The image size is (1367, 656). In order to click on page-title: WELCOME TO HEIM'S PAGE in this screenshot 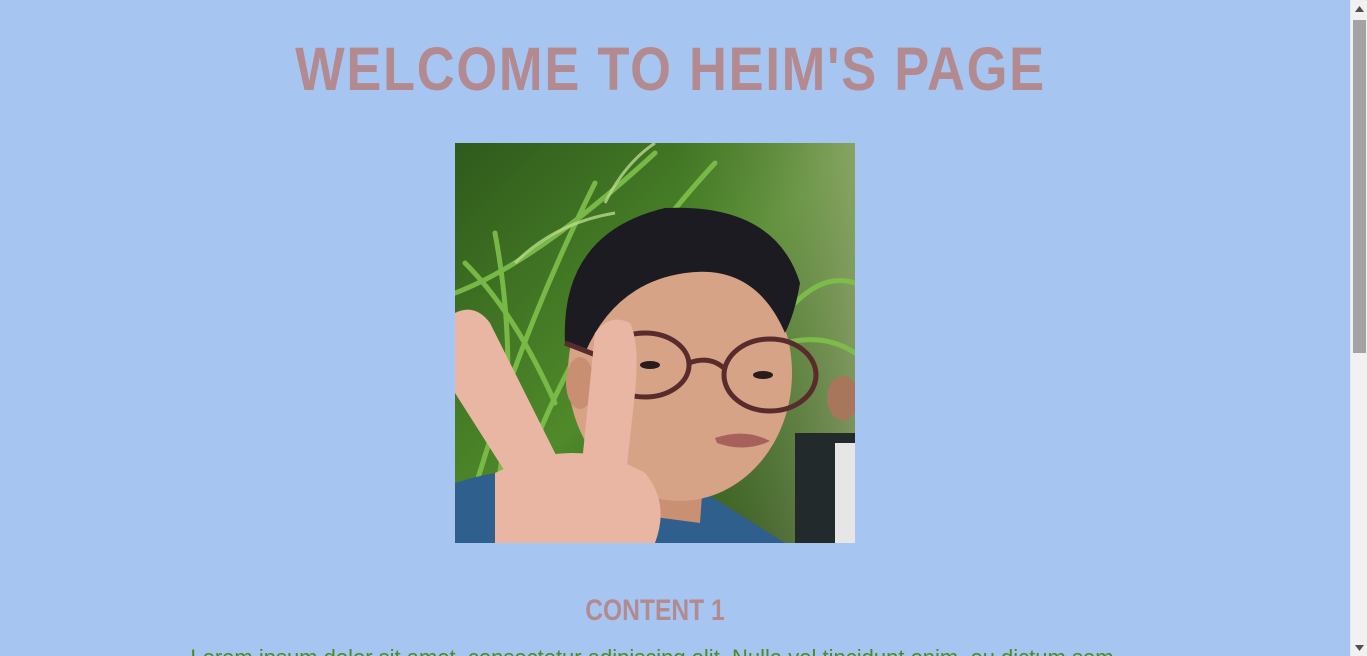, I will do `click(670, 69)`.